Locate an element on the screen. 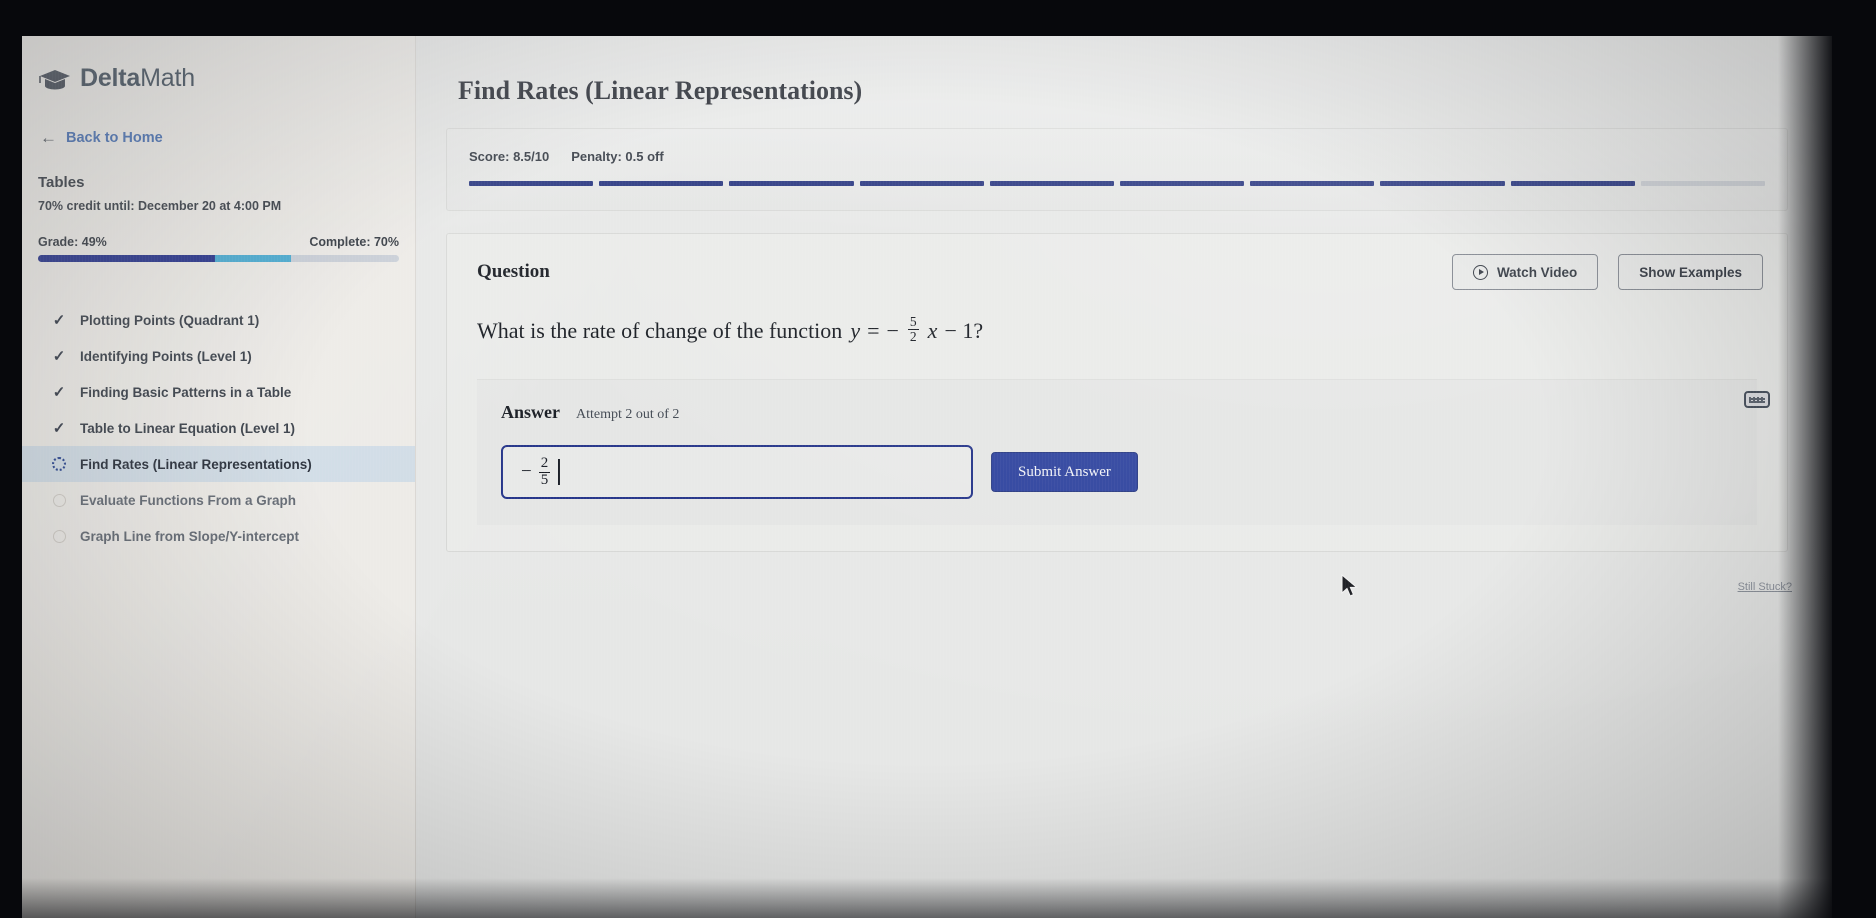 The height and width of the screenshot is (918, 1876). brand-name-bold: Delta is located at coordinates (110, 78).